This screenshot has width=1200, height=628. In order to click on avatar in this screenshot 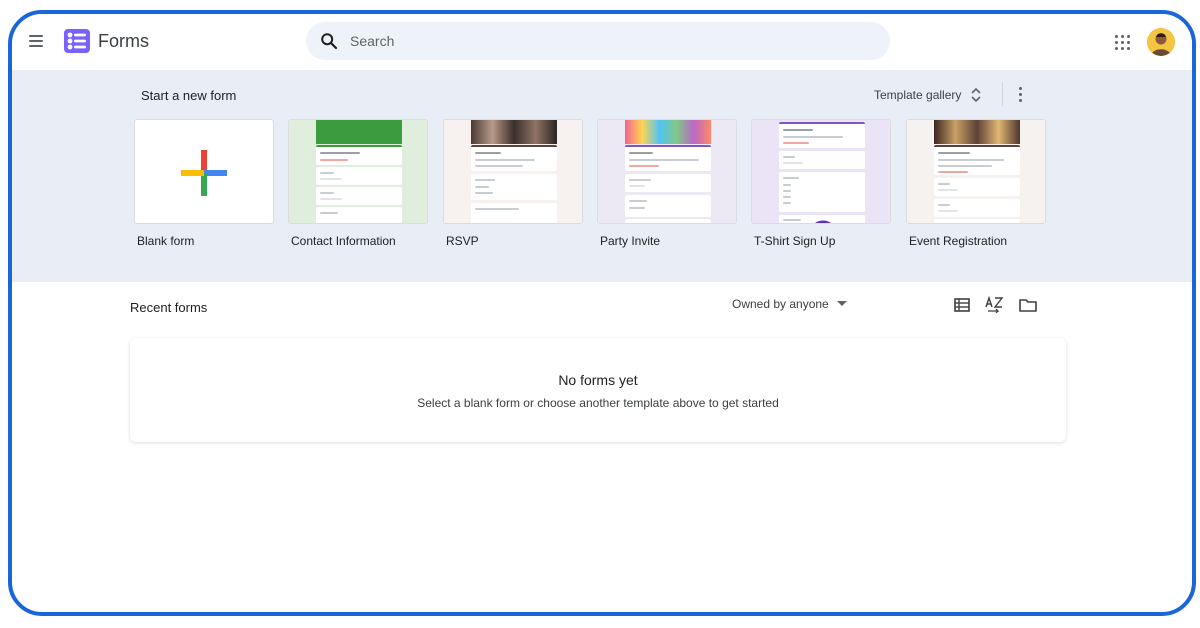, I will do `click(1161, 42)`.